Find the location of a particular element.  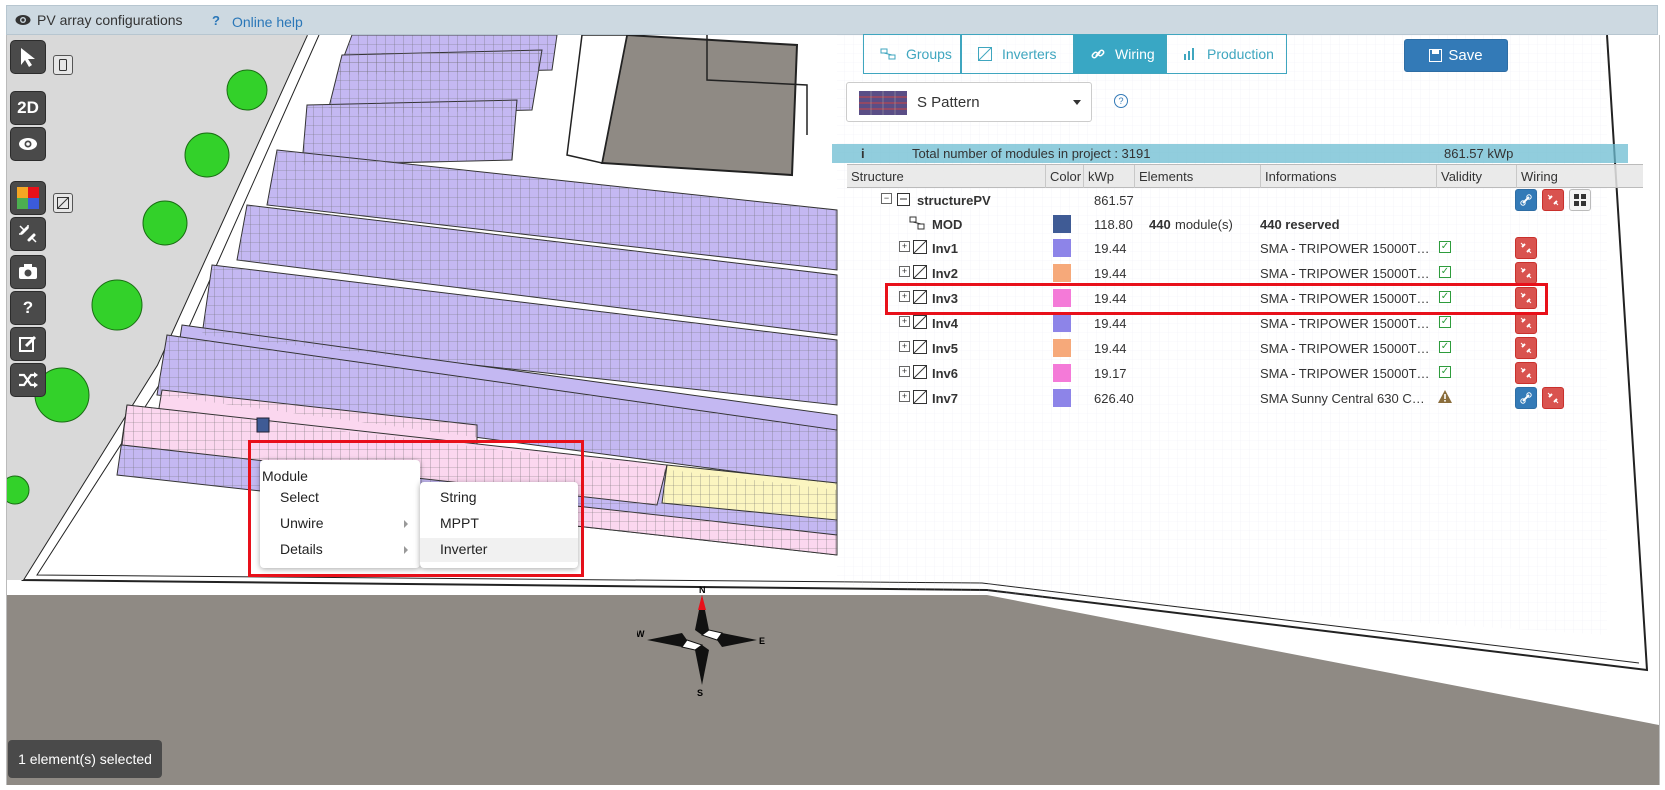

inverter-name: Inv4 is located at coordinates (945, 323).